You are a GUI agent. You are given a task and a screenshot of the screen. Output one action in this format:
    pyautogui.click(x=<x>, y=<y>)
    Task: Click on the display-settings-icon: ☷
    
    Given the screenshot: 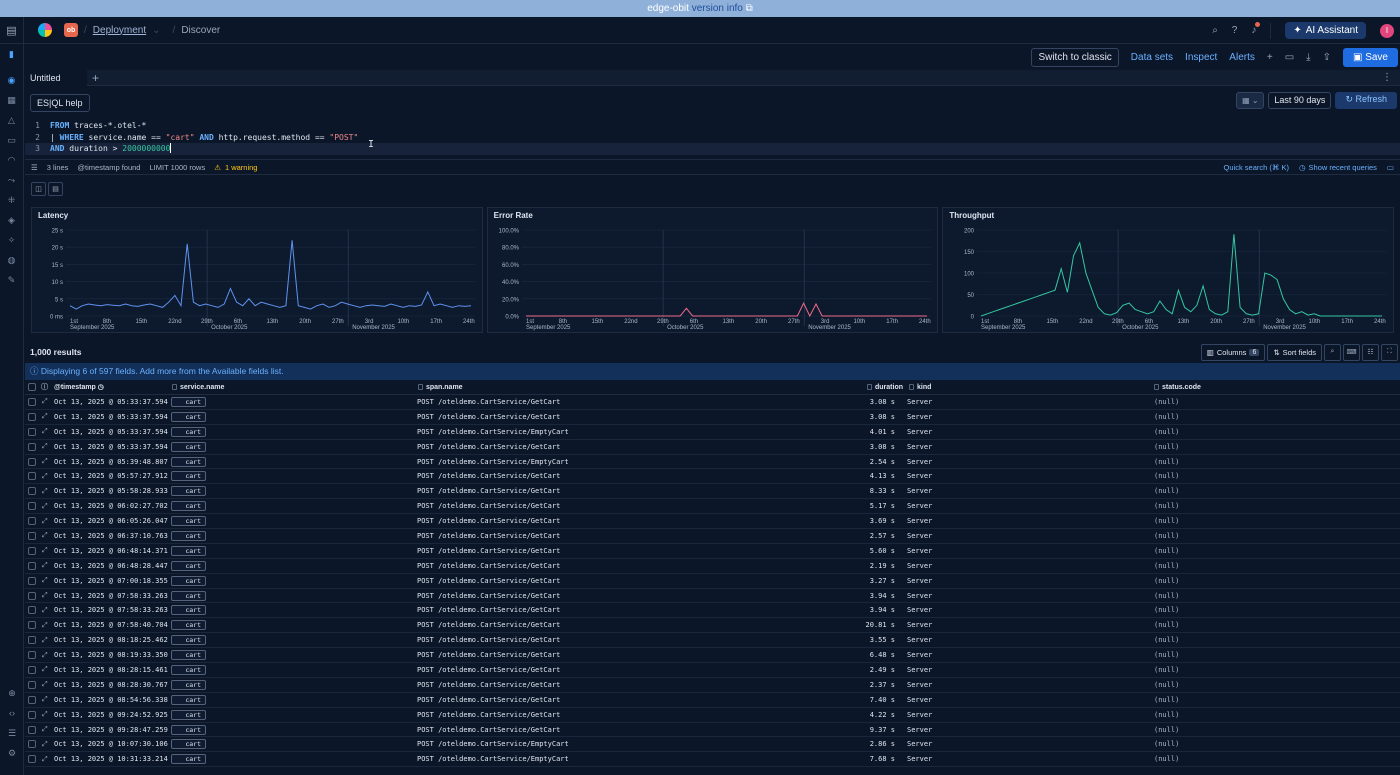 What is the action you would take?
    pyautogui.click(x=1370, y=352)
    